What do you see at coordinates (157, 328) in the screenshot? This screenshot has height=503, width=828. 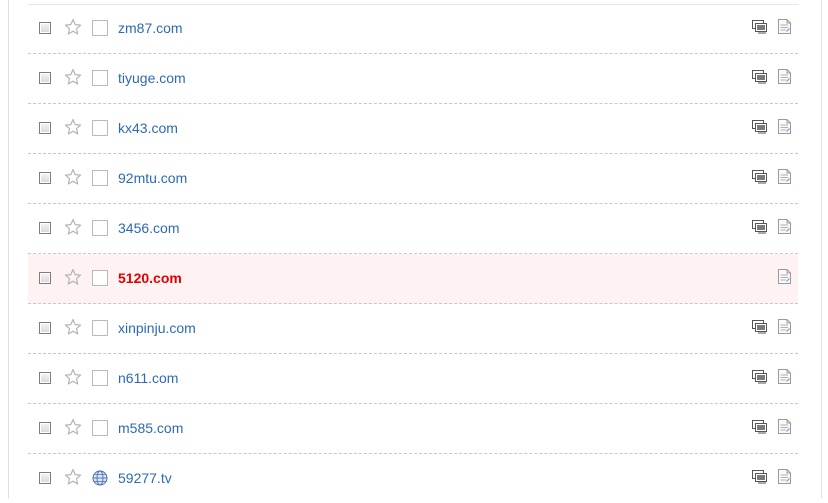 I see `site-link: xinpinju.com` at bounding box center [157, 328].